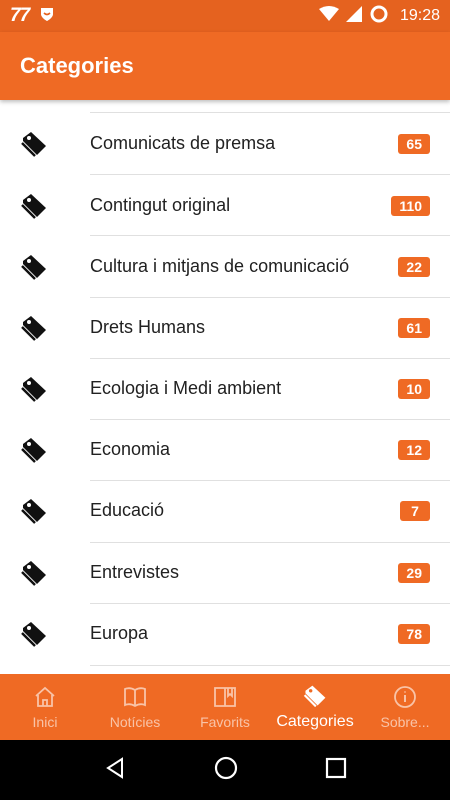 The width and height of the screenshot is (450, 800). What do you see at coordinates (135, 697) in the screenshot?
I see `book-icon` at bounding box center [135, 697].